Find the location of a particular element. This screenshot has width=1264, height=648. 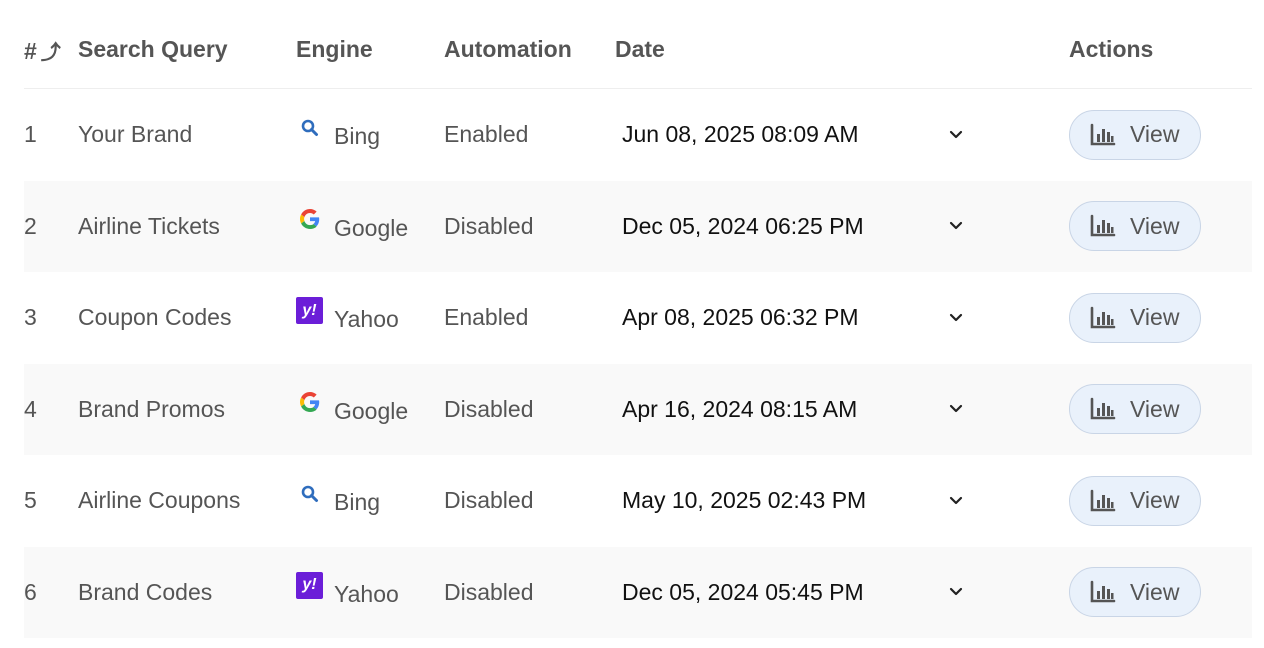

header-num-label: # is located at coordinates (30, 51).